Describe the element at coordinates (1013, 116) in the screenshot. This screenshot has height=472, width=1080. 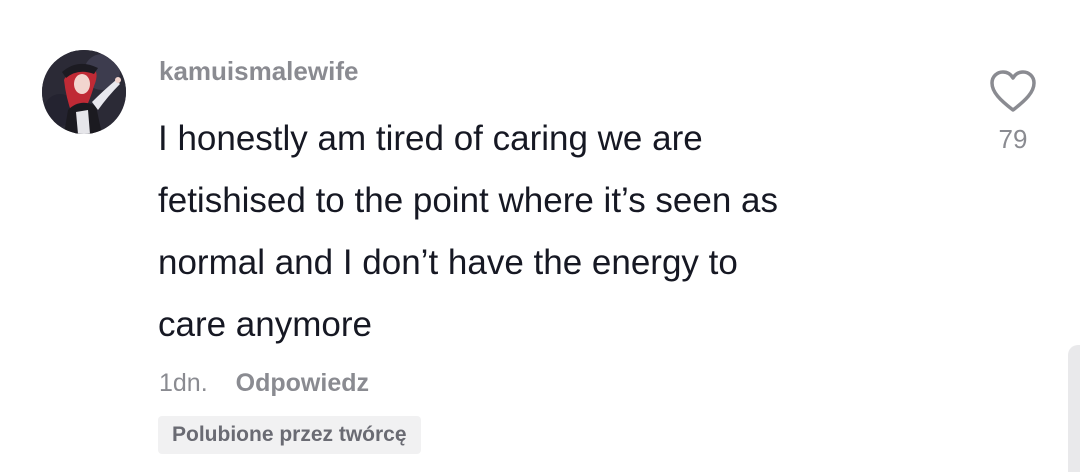
I see `like-button: 79` at that location.